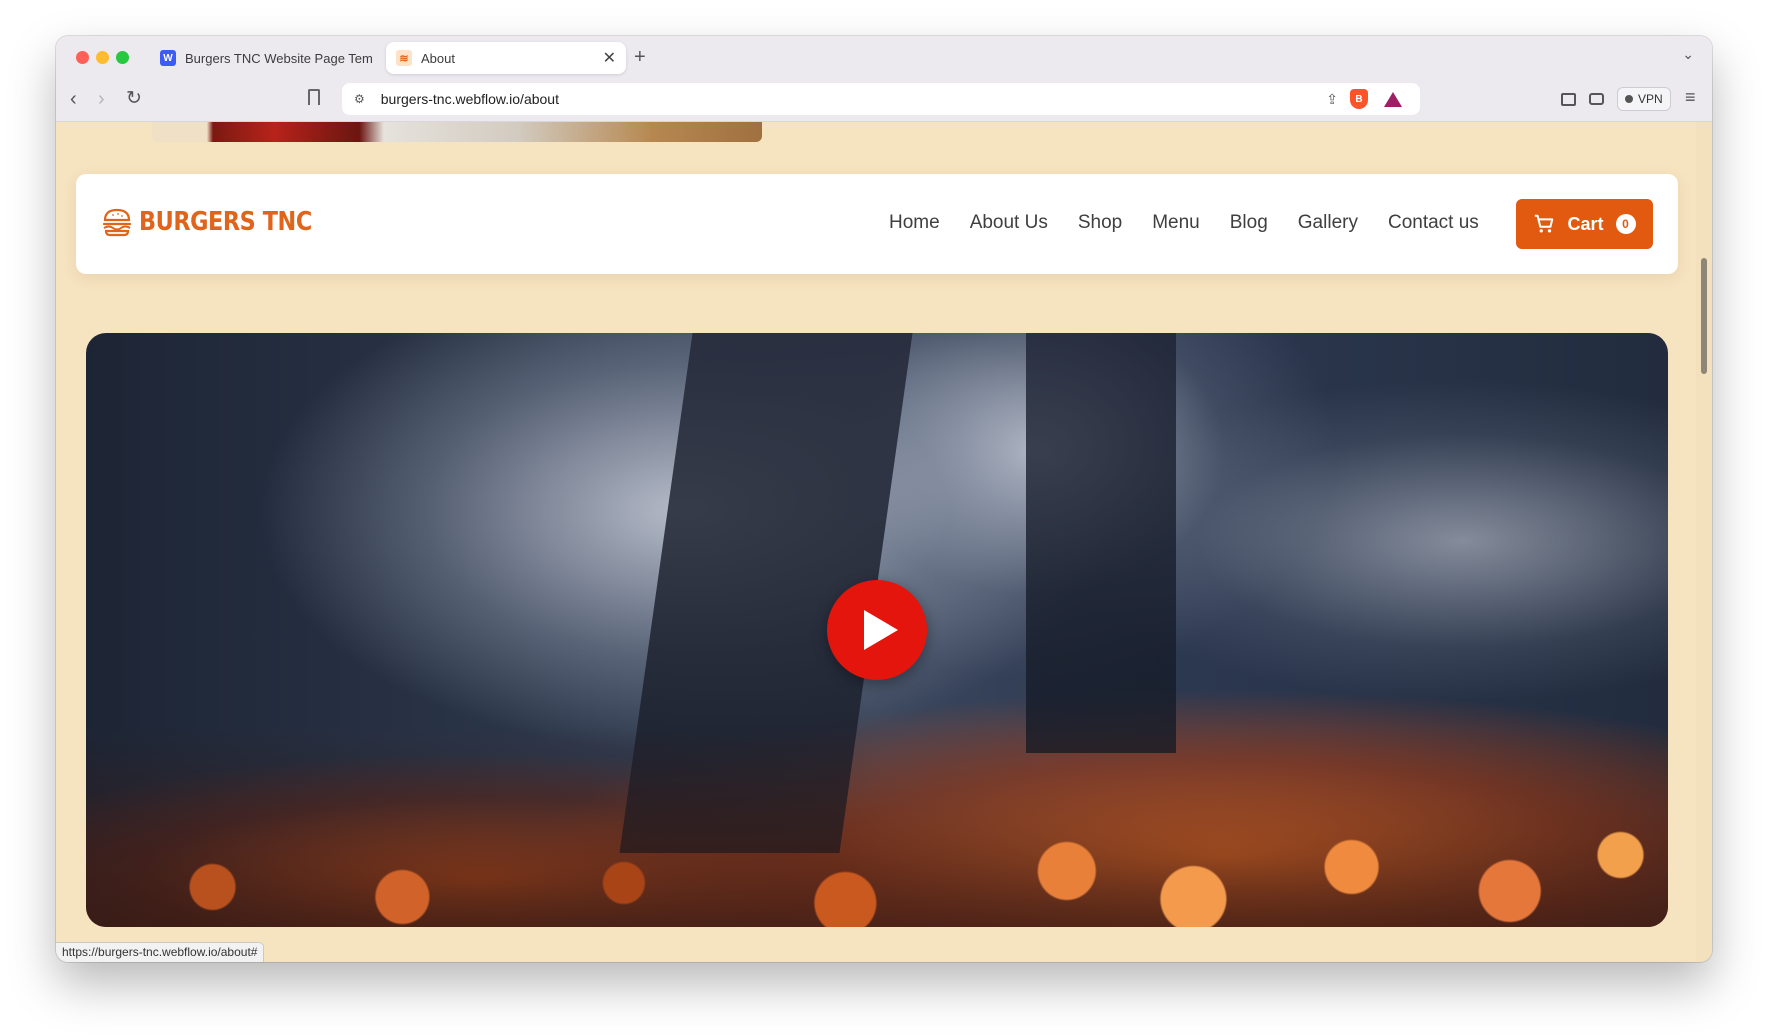  Describe the element at coordinates (134, 99) in the screenshot. I see `reload-icon: ↻` at that location.